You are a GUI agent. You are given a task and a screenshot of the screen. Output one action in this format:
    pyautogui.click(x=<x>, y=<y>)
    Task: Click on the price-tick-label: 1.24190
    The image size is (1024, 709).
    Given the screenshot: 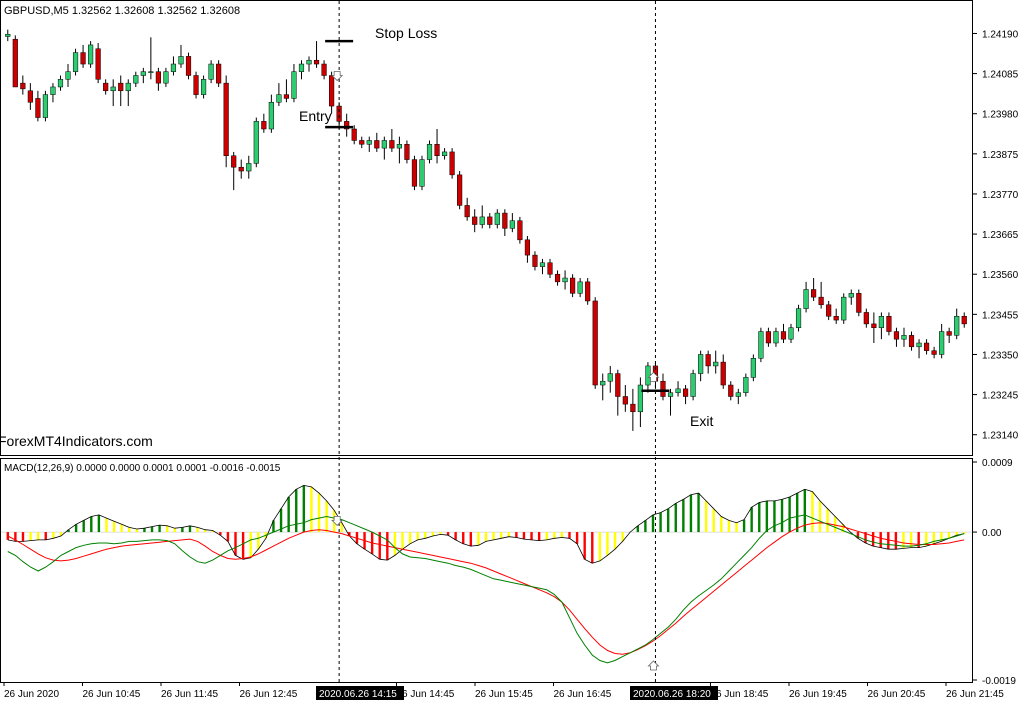 What is the action you would take?
    pyautogui.click(x=1000, y=34)
    